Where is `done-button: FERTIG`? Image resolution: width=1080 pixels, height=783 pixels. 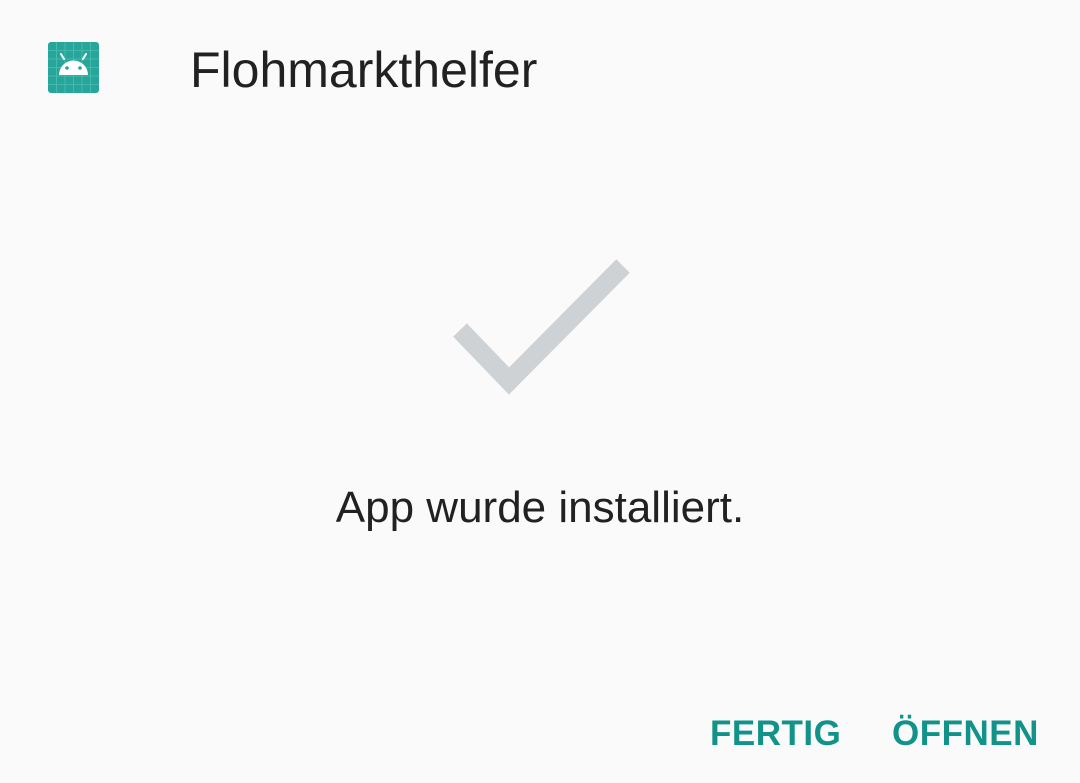
done-button: FERTIG is located at coordinates (775, 734).